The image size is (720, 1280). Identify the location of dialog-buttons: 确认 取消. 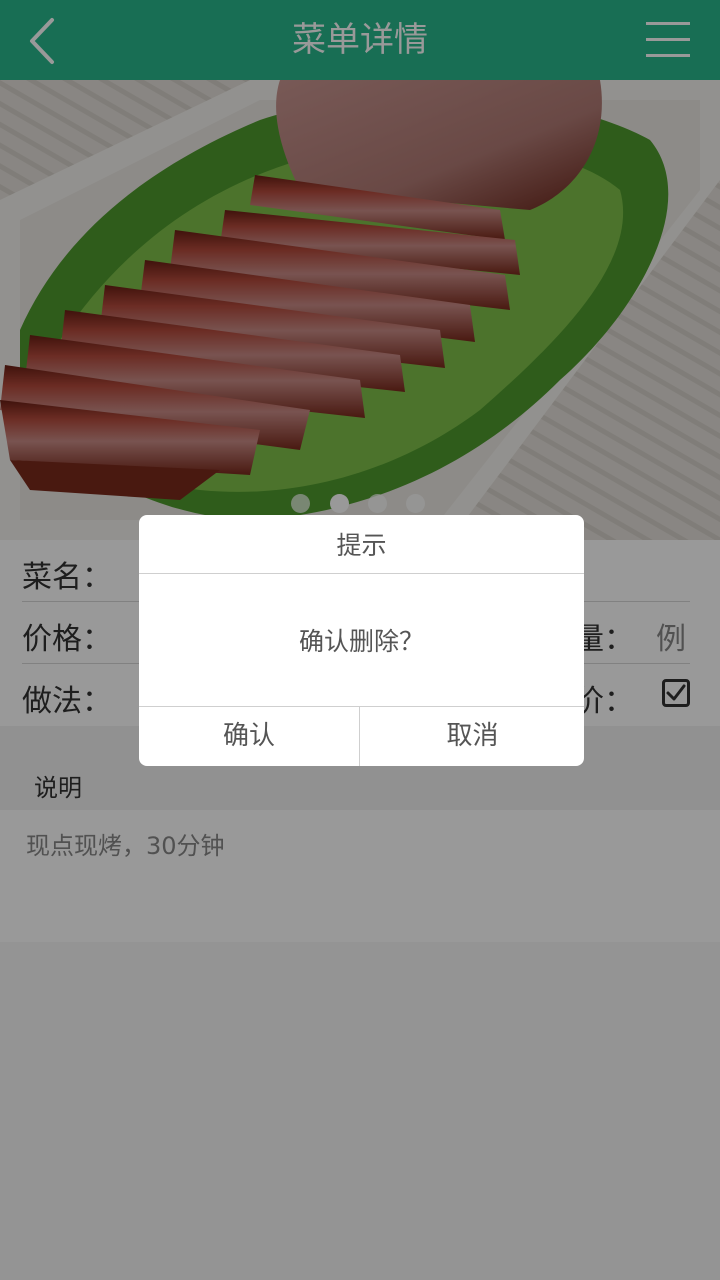
(361, 736).